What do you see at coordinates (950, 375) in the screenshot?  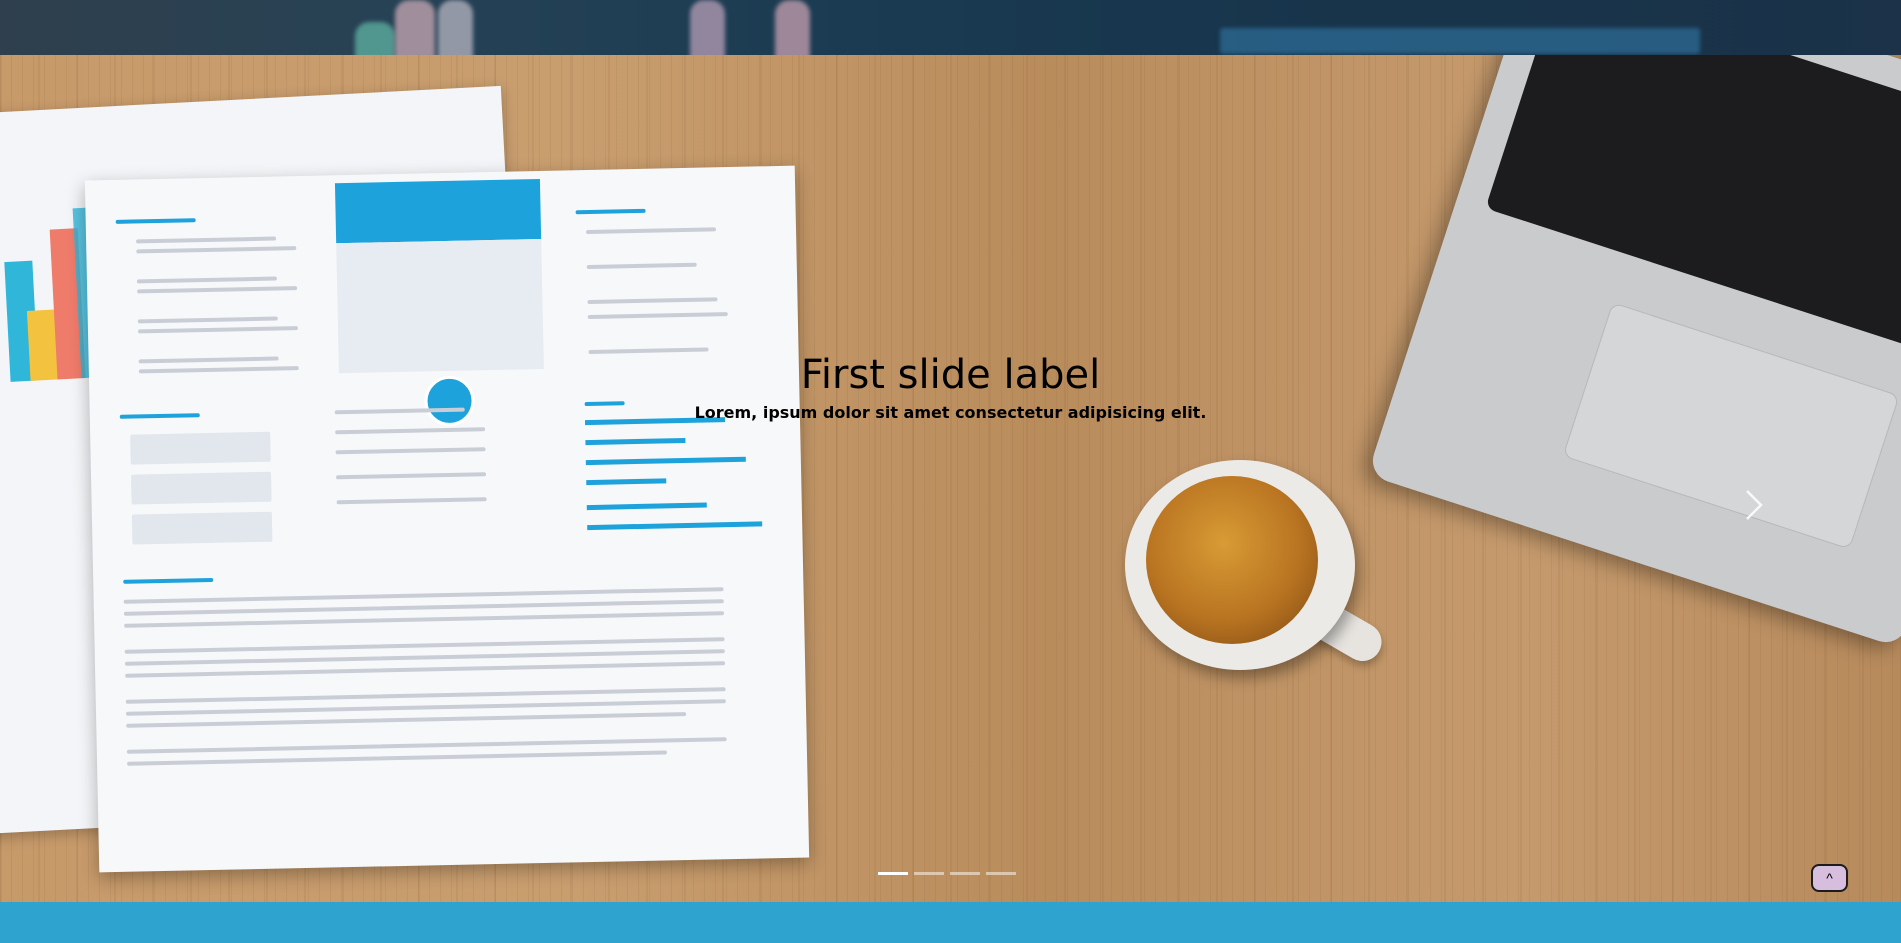 I see `slide-label: First slide label` at bounding box center [950, 375].